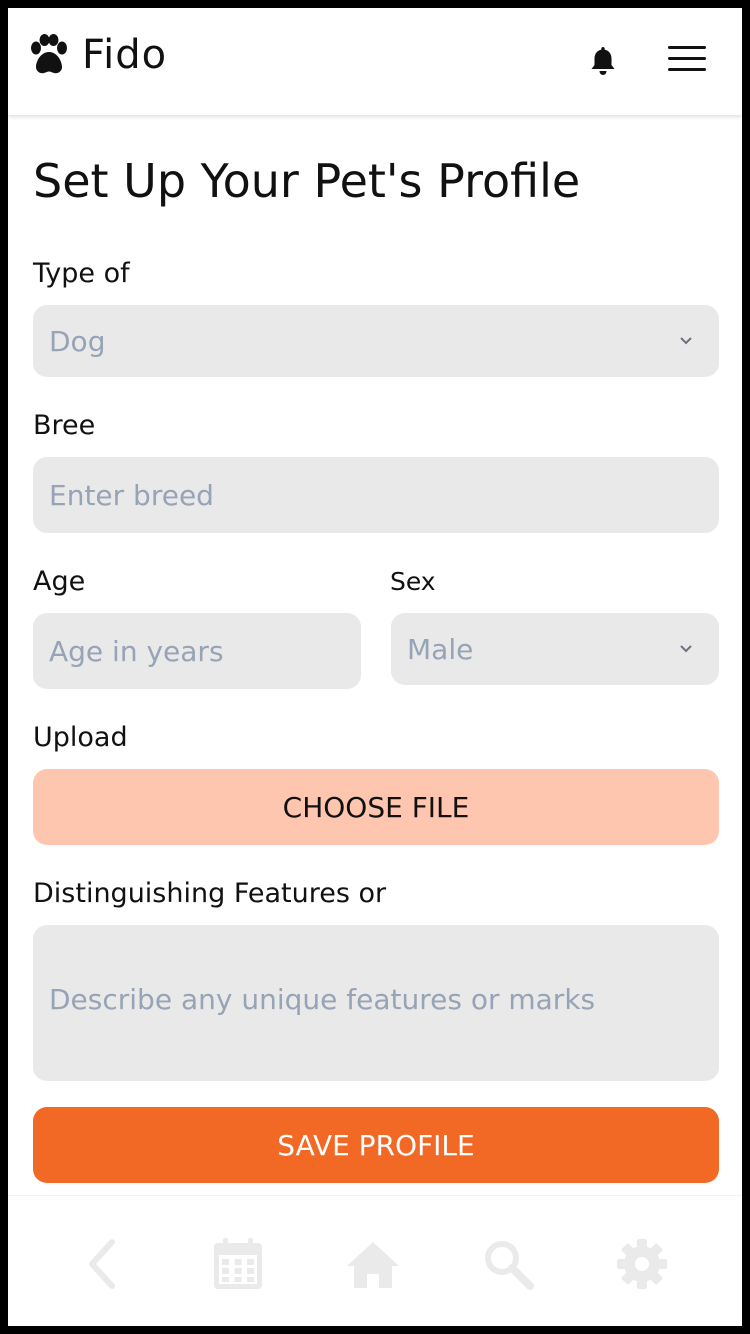  I want to click on page-title: Set Up Your Pet's Profile, so click(307, 181).